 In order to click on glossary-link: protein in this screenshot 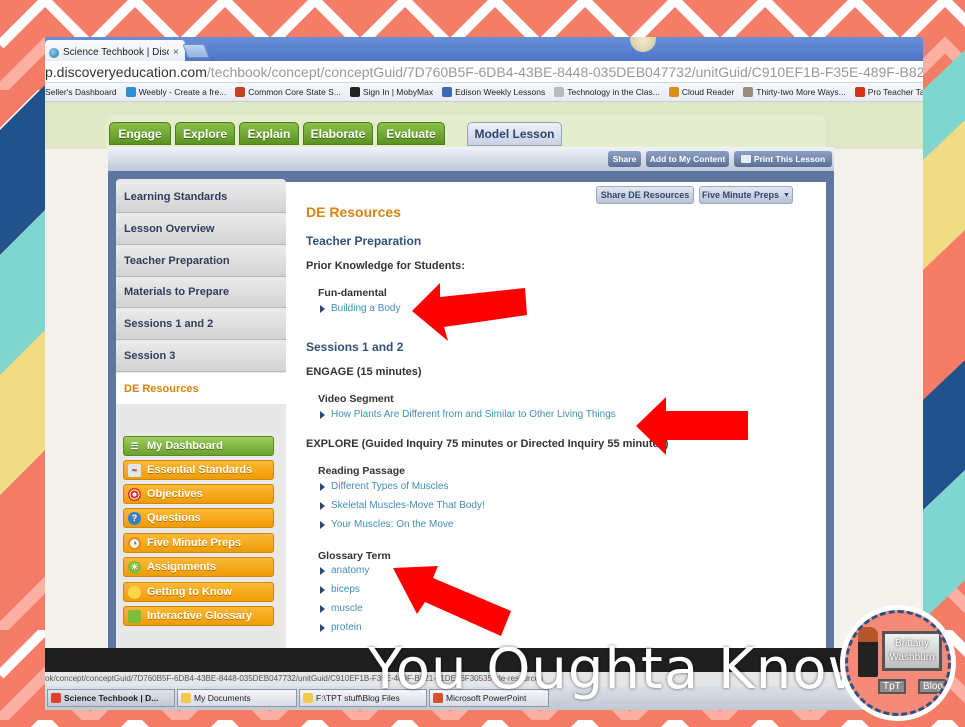, I will do `click(341, 627)`.